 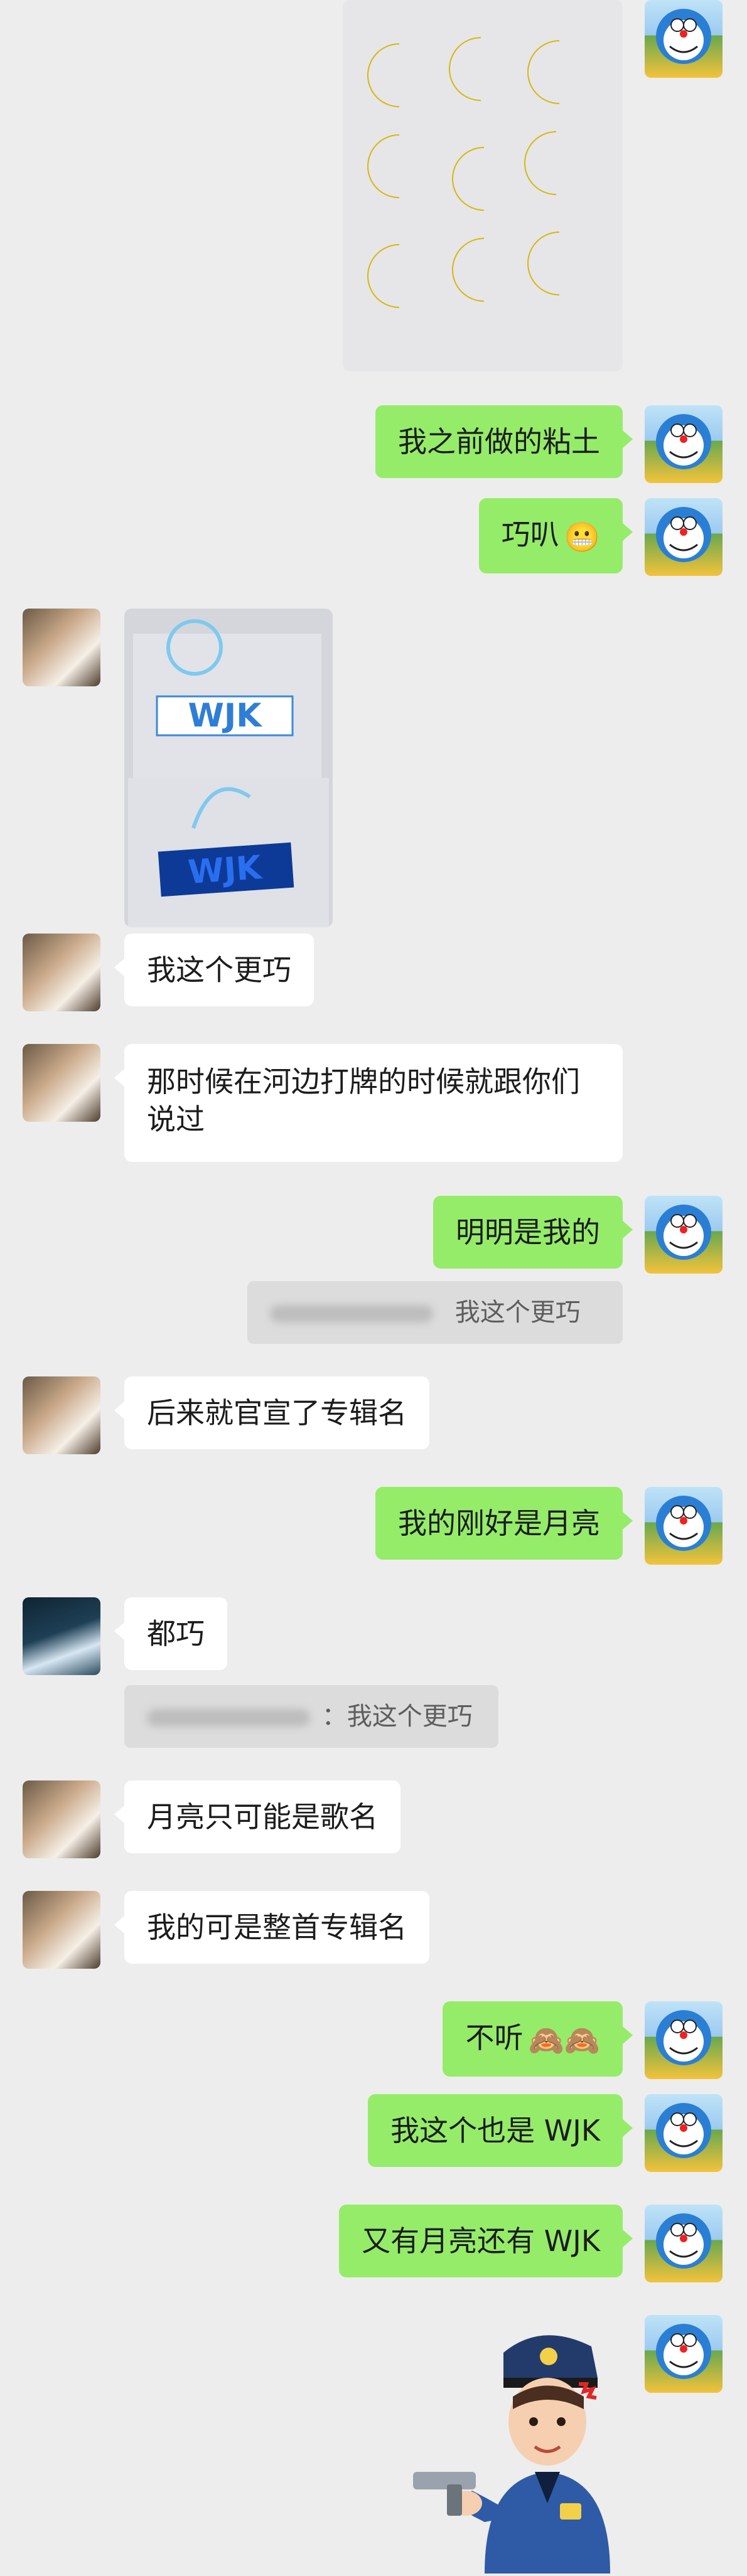 I want to click on message-text: 后来就官宣了专辑名, so click(x=277, y=1413).